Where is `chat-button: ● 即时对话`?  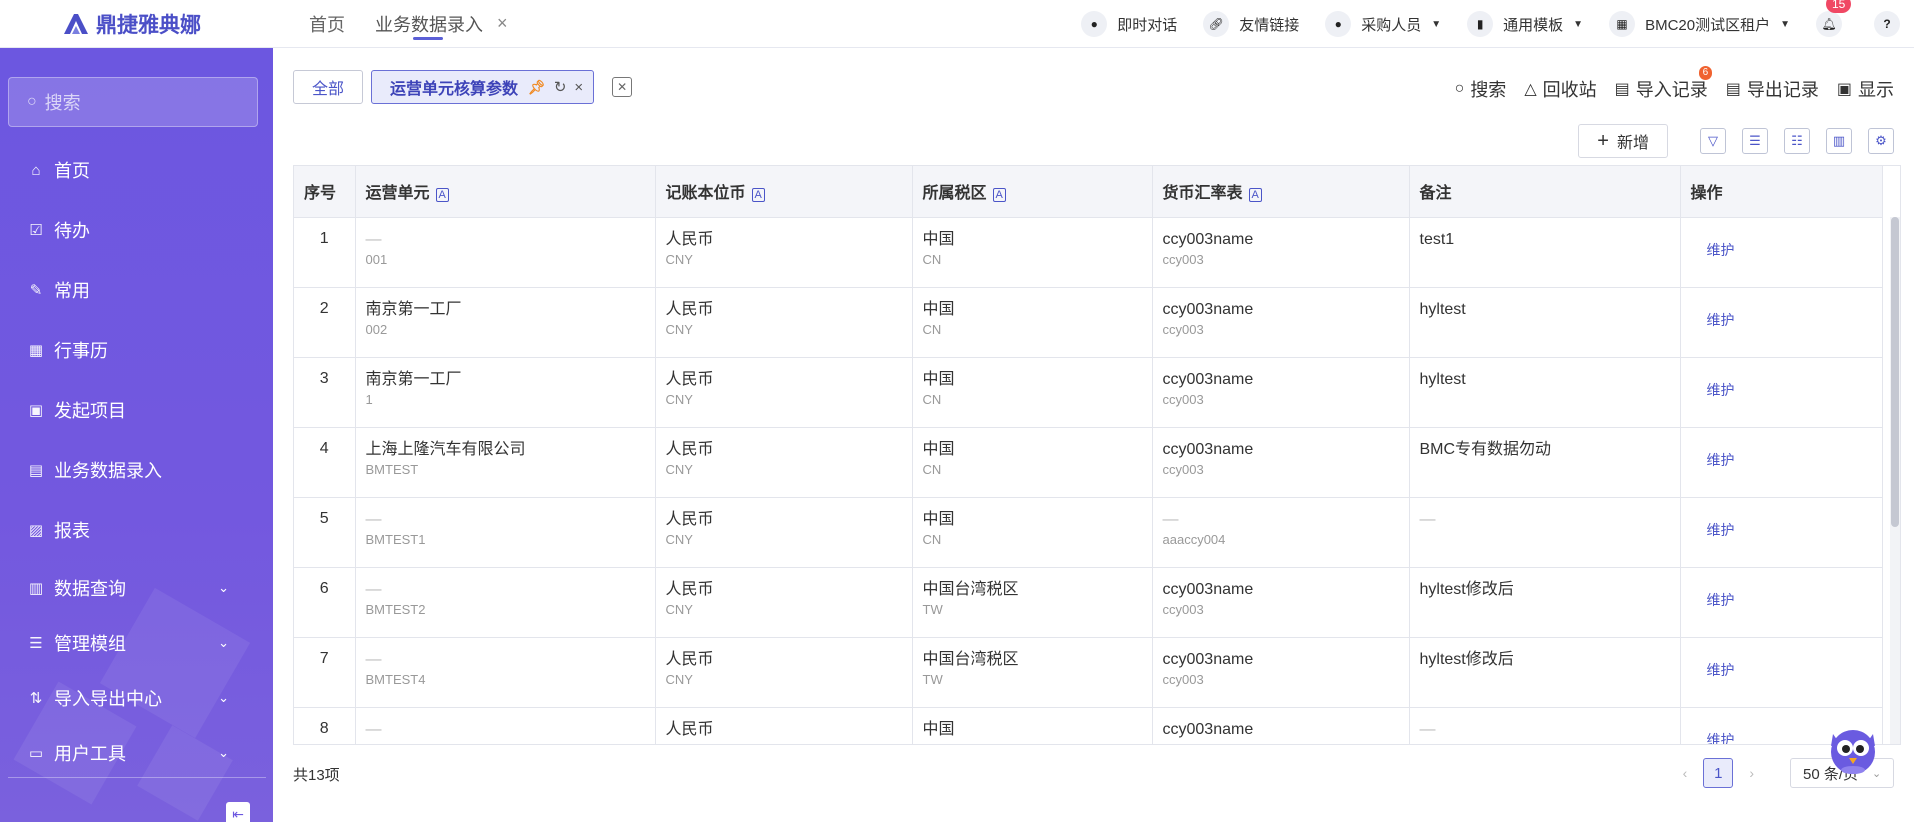
chat-button: ● 即时对话 is located at coordinates (1129, 24).